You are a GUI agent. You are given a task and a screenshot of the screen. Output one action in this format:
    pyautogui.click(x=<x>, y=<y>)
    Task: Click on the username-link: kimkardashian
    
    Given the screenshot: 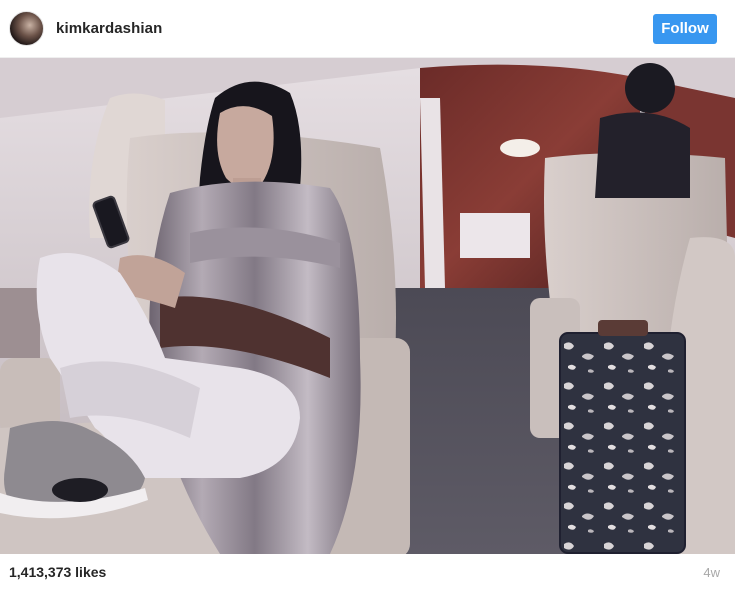 What is the action you would take?
    pyautogui.click(x=109, y=28)
    